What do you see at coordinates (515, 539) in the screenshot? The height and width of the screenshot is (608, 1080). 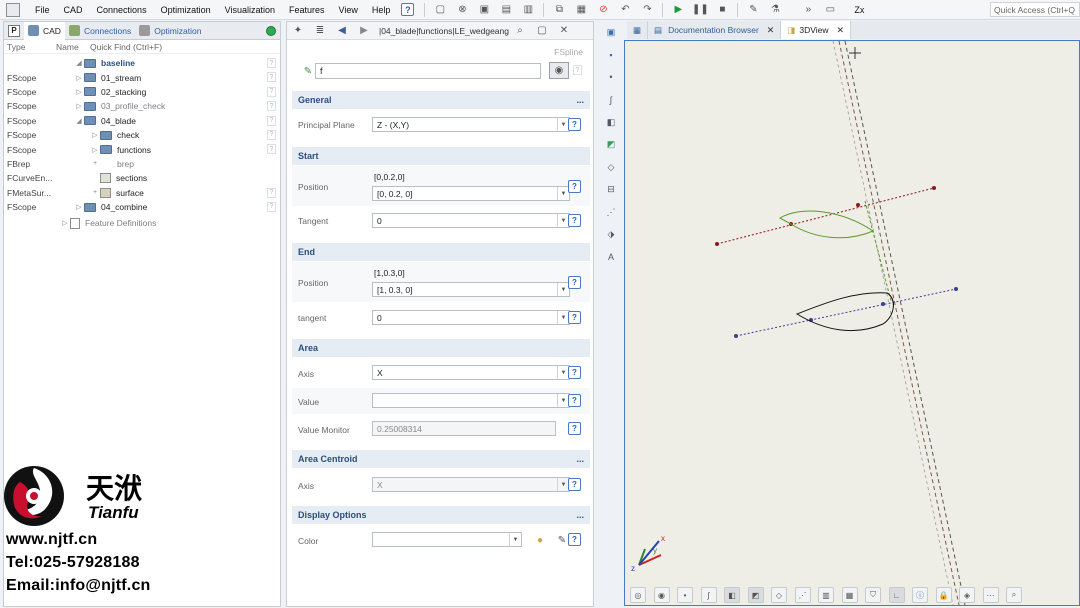 I see `dropdown-arrow-icon: ▼` at bounding box center [515, 539].